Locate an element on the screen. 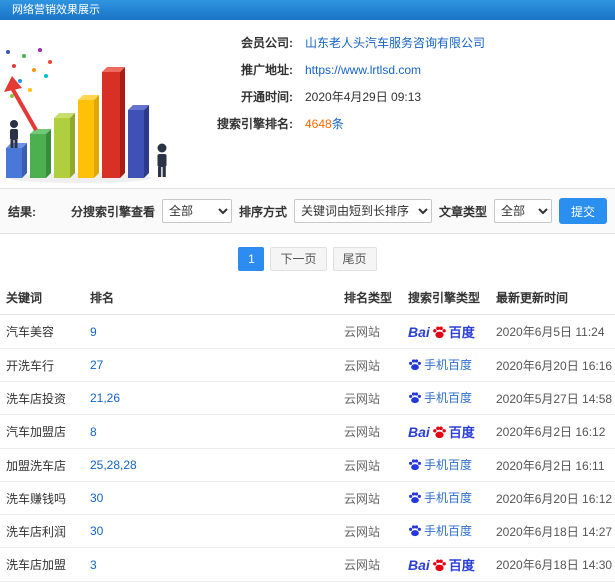 This screenshot has height=582, width=615. updated-time-text: 2020年6月20日 16:16 is located at coordinates (554, 365).